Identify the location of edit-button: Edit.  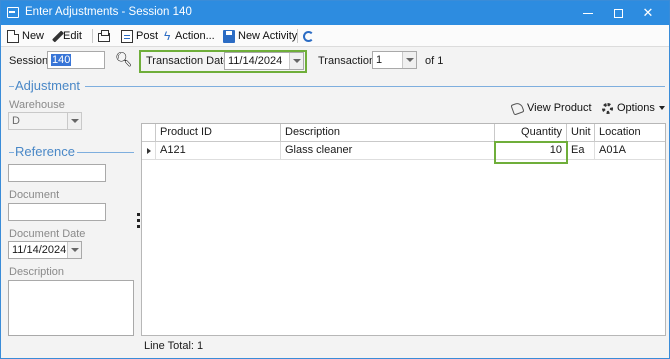
(66, 36).